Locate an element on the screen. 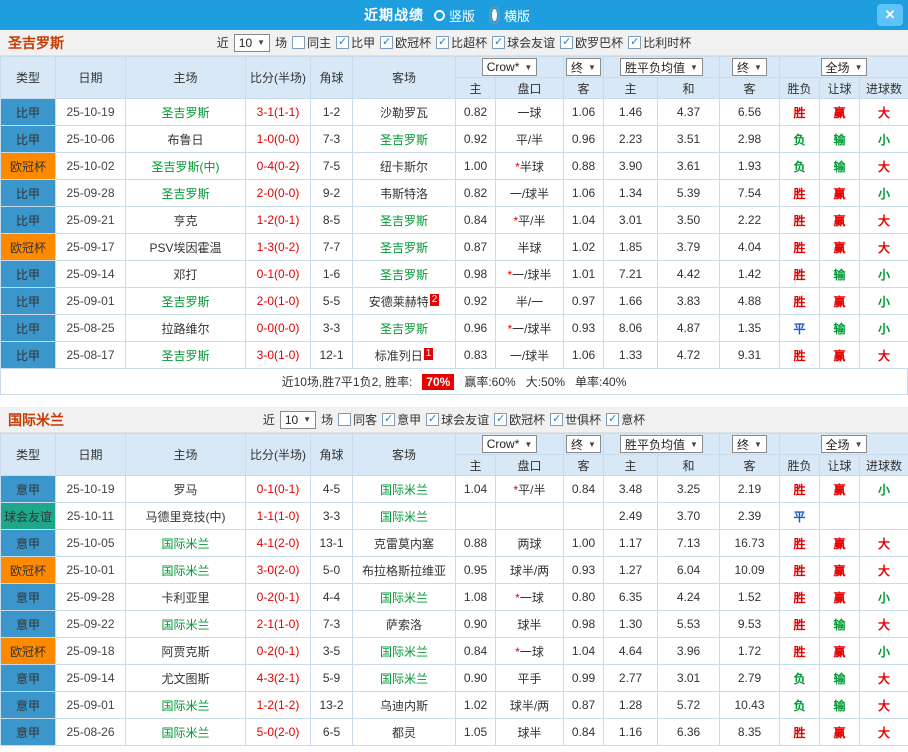 This screenshot has height=752, width=908. section-1-header-bar: 圣吉罗斯近 10 ▼ 场同主 ✓ 比甲 ✓ 欧冠杯 ✓ 比超杯 ✓ 球会友谊 ✓ 欧罗巴杯 ✓ 比利时杯 is located at coordinates (454, 43).